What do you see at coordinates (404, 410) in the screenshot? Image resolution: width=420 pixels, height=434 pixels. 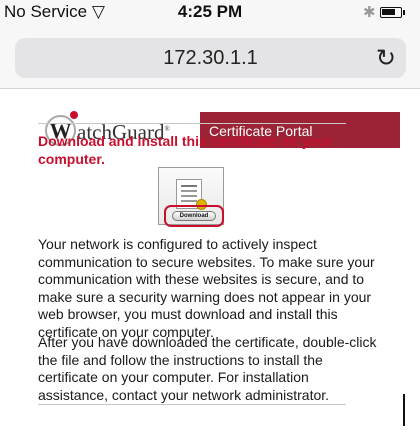 I see `text-cursor` at bounding box center [404, 410].